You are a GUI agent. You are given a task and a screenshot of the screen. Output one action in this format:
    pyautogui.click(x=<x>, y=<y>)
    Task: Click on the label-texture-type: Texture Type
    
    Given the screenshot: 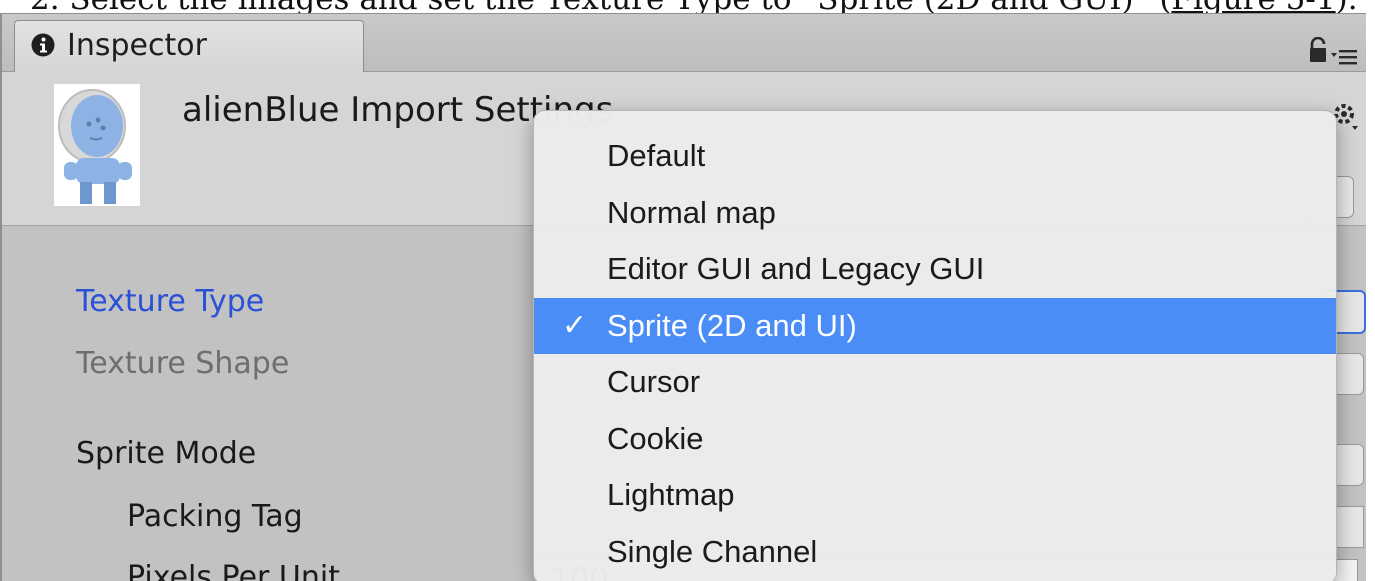 What is the action you would take?
    pyautogui.click(x=170, y=301)
    